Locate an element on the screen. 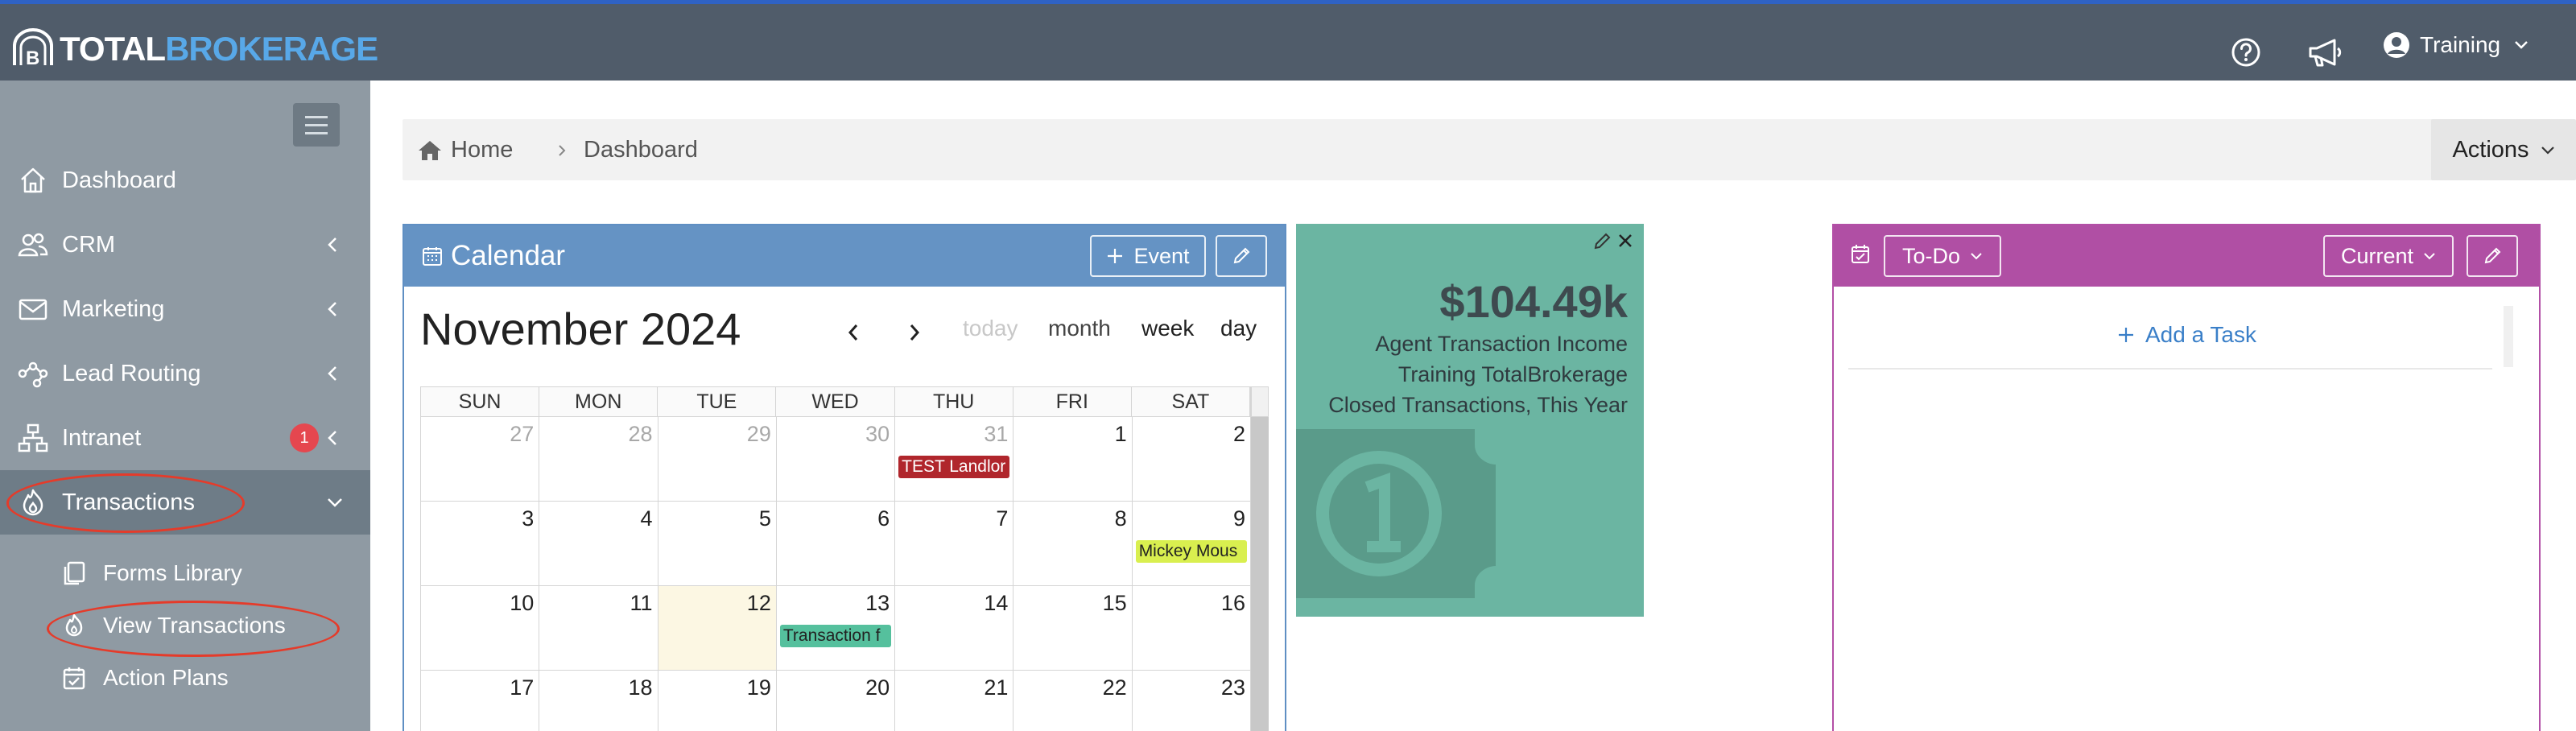  calendar-day-cell: 23 is located at coordinates (1192, 701).